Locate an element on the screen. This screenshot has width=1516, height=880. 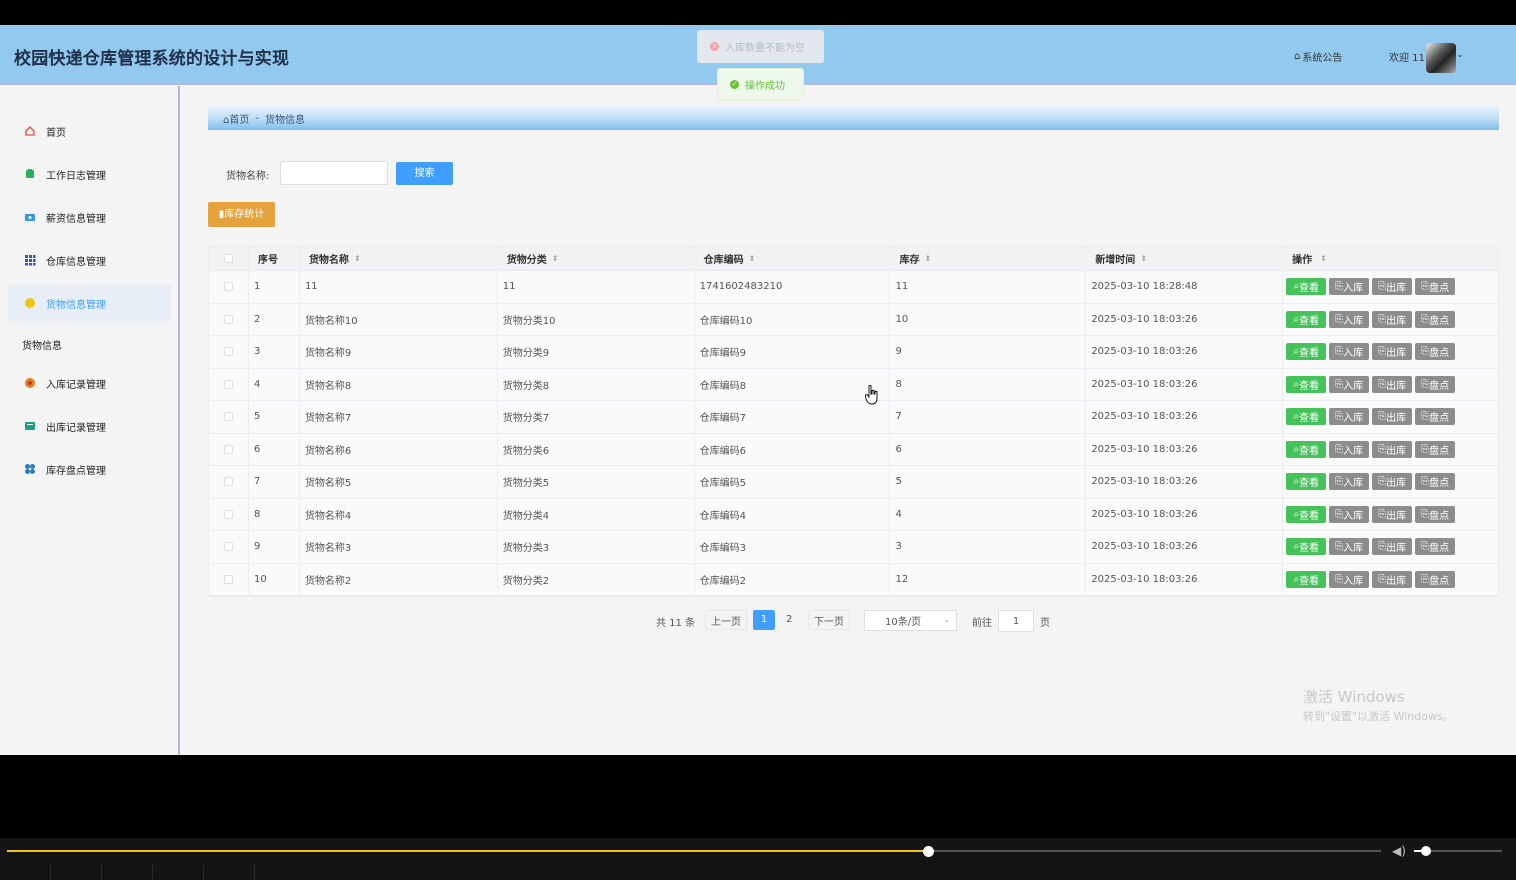
goods-name-search-input is located at coordinates (334, 173).